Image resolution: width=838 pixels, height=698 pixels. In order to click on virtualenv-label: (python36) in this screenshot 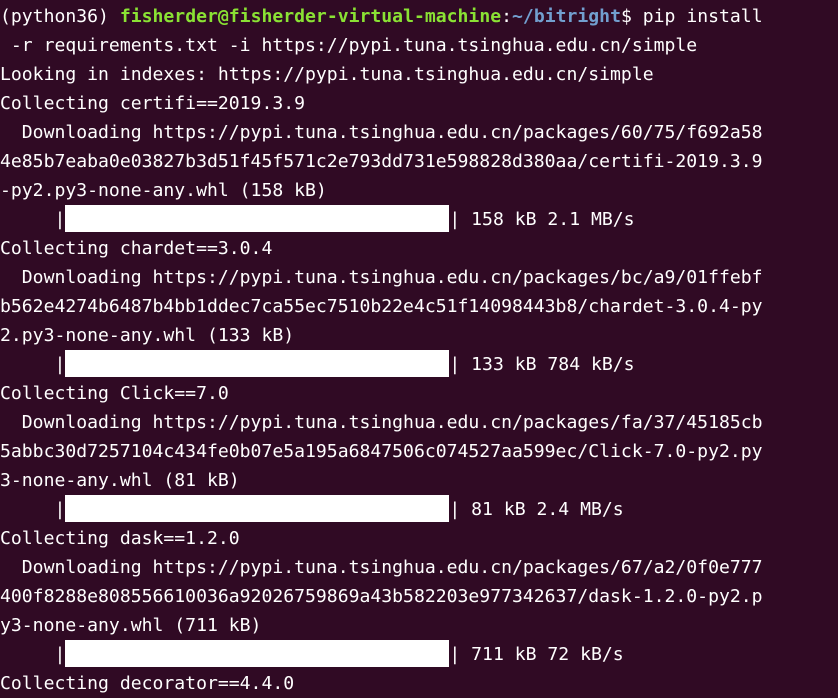, I will do `click(54, 16)`.